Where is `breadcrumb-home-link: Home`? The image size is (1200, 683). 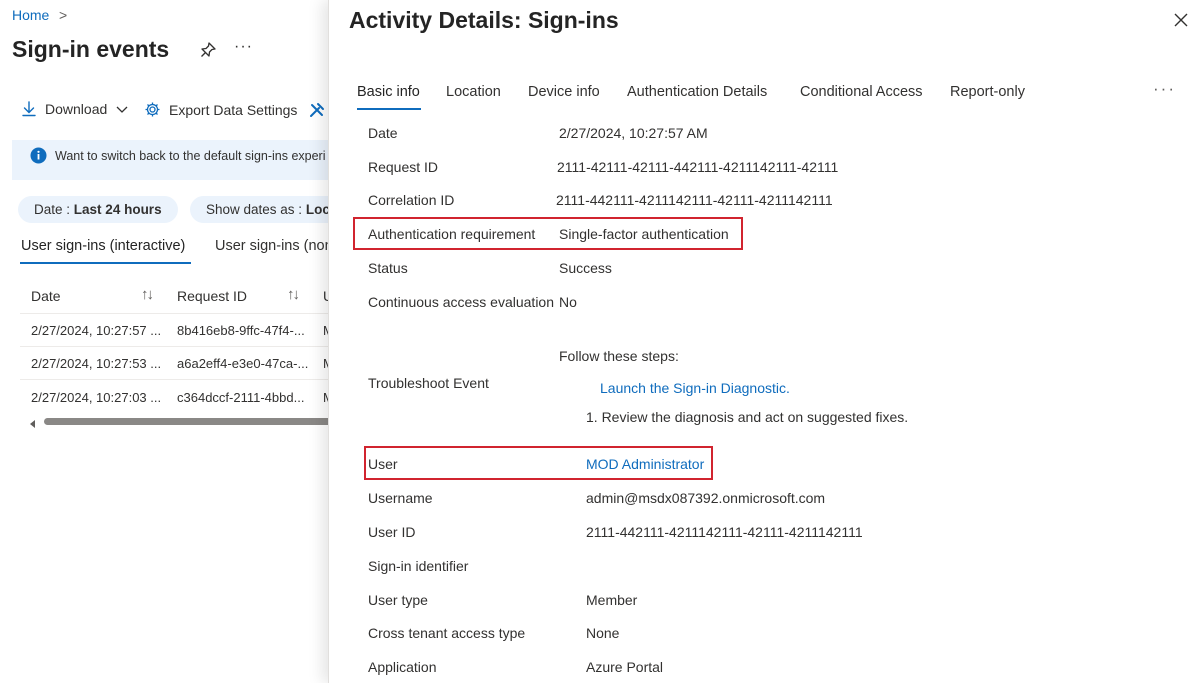
breadcrumb-home-link: Home is located at coordinates (30, 15).